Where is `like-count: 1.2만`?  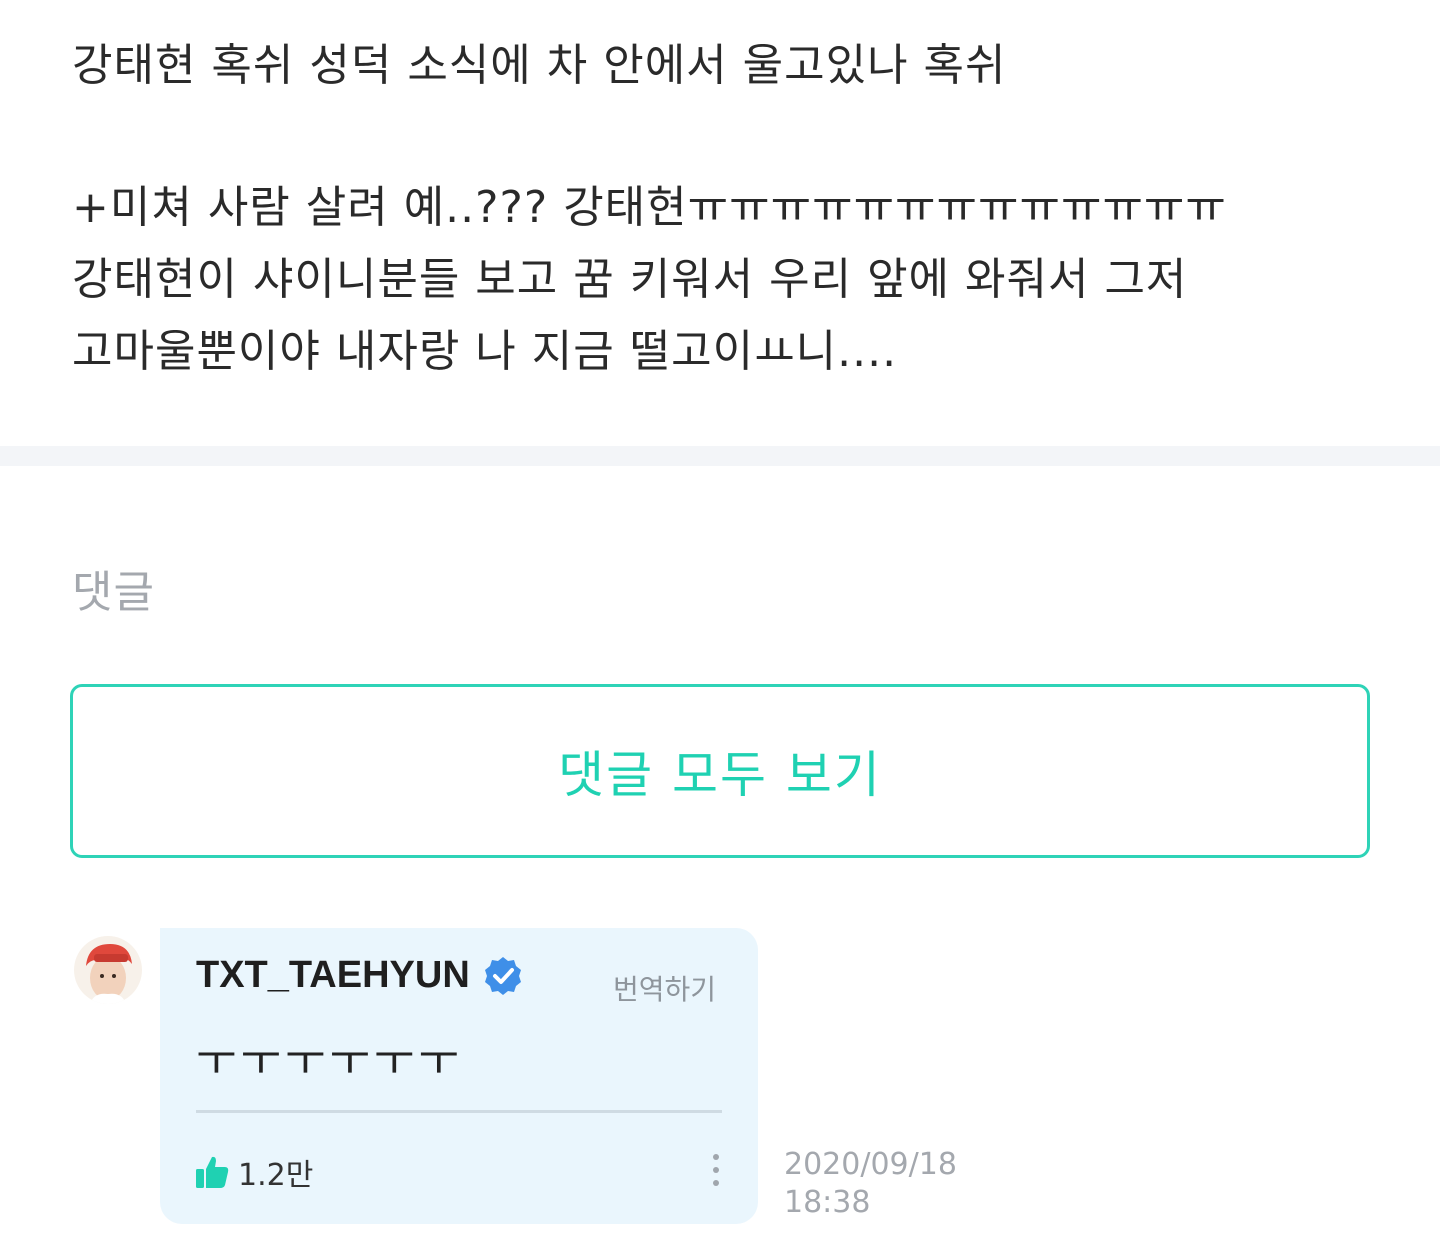 like-count: 1.2만 is located at coordinates (276, 1175).